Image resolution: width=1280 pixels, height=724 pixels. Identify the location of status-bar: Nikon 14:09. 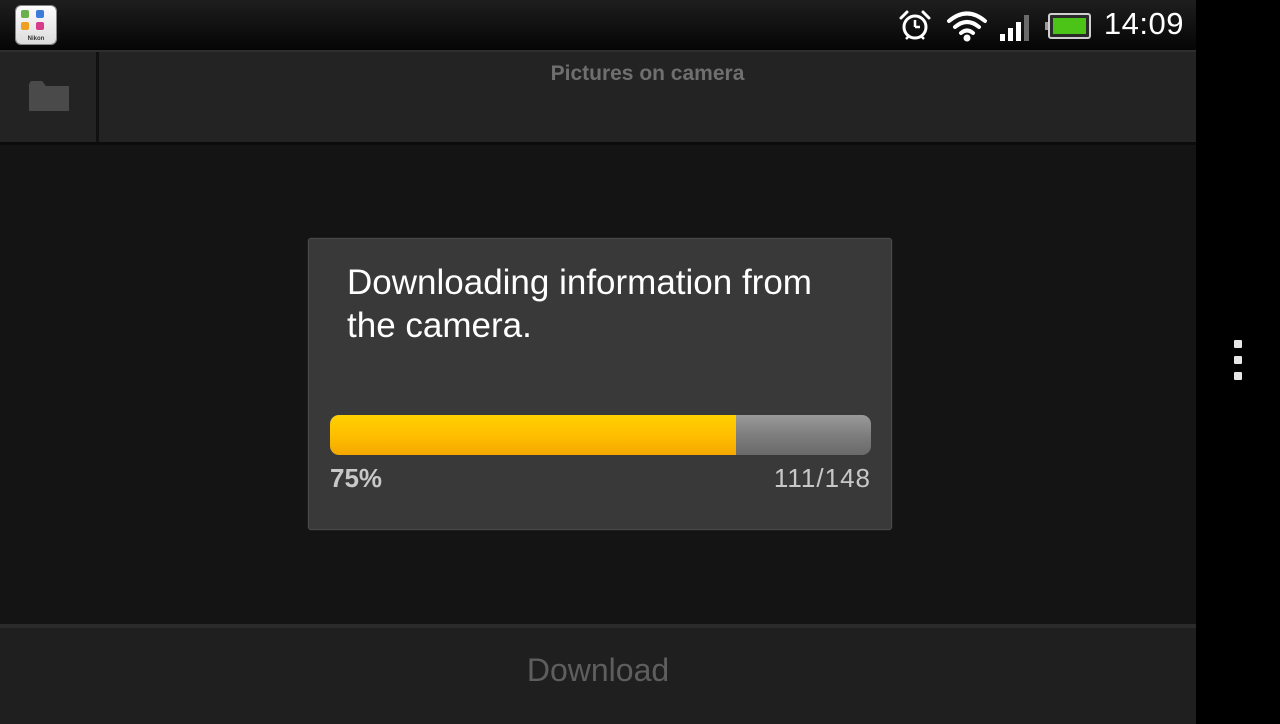
(598, 26).